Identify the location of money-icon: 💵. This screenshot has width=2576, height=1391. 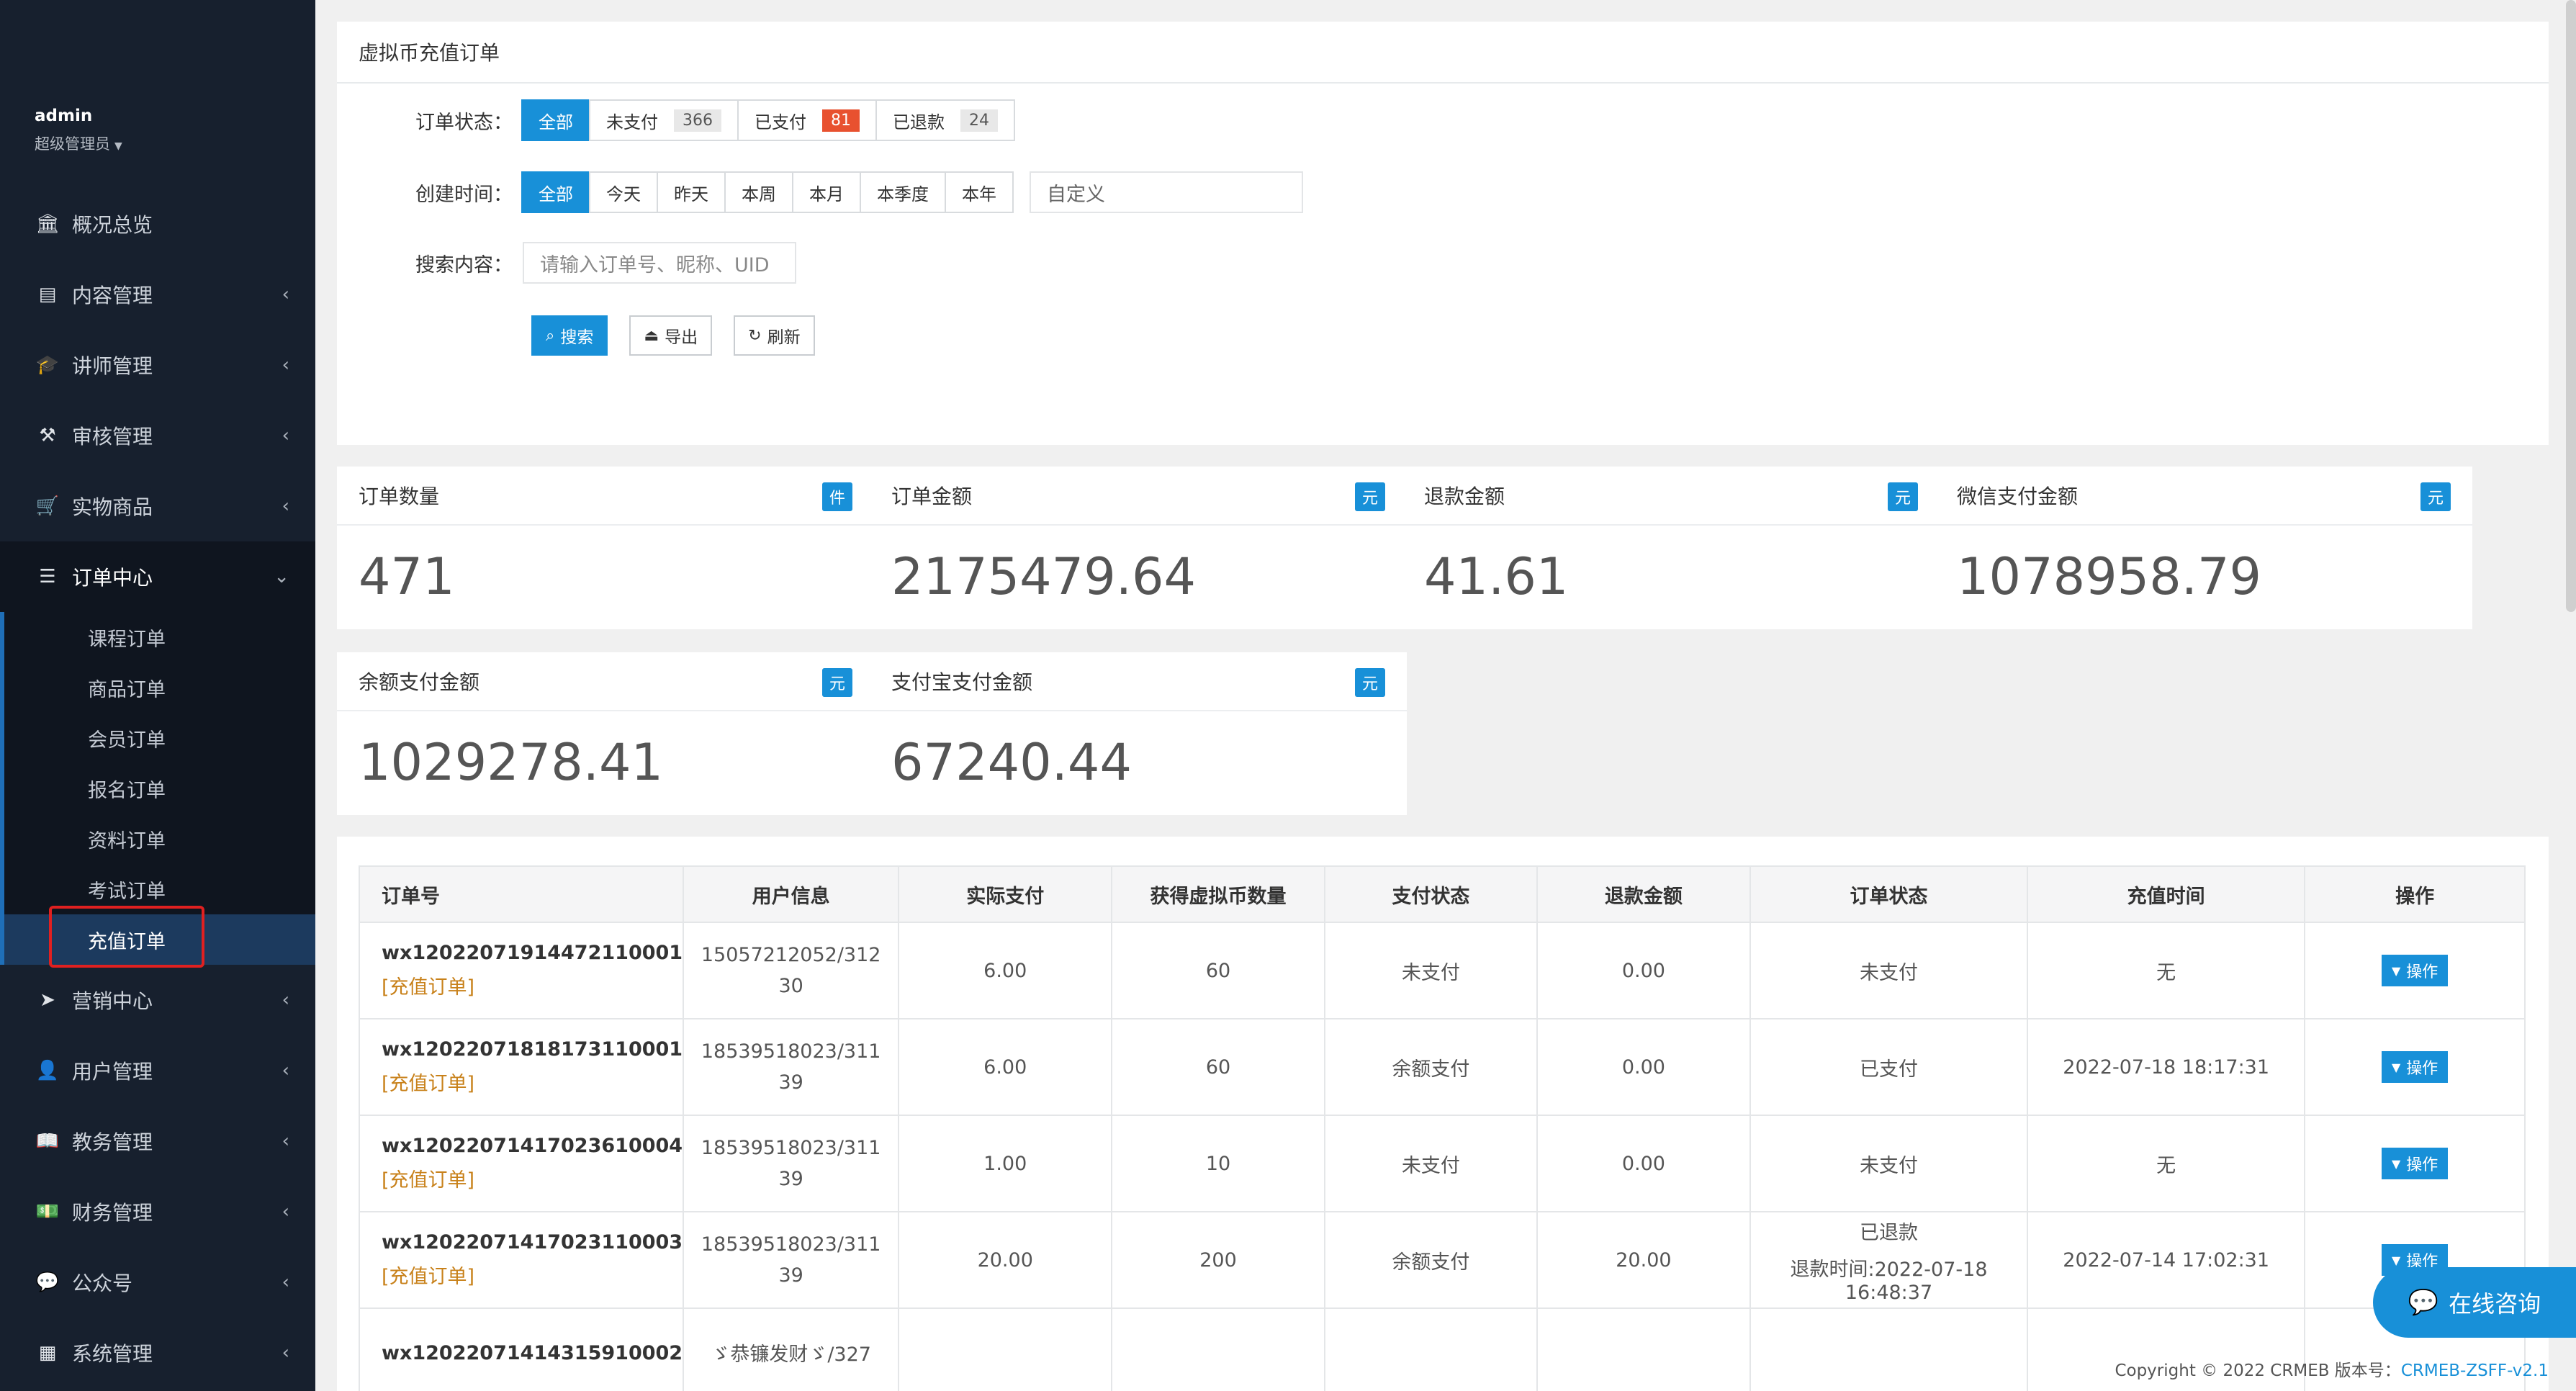
(47, 1212).